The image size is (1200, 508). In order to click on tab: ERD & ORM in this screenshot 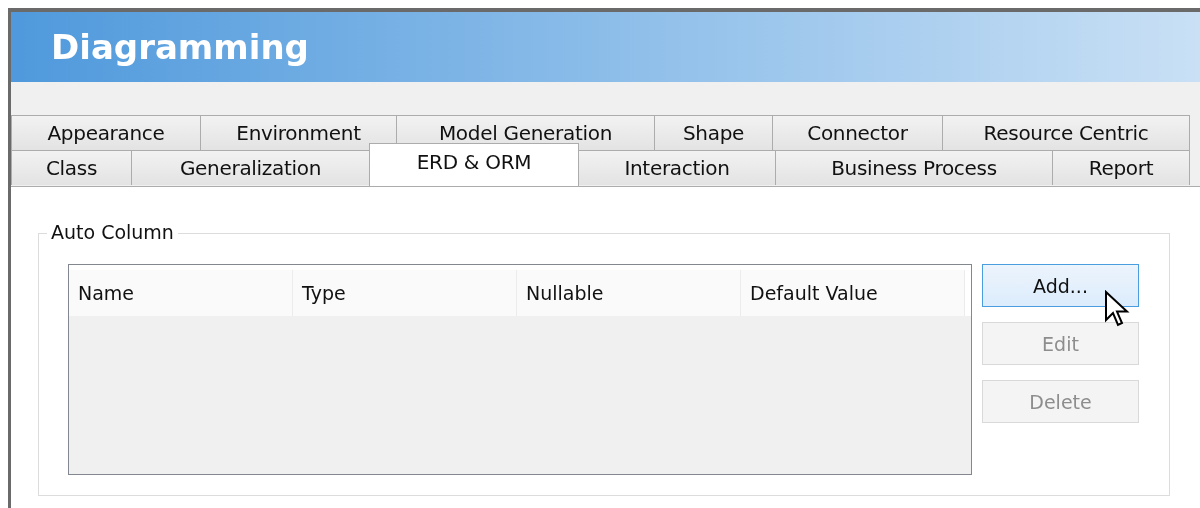, I will do `click(474, 164)`.